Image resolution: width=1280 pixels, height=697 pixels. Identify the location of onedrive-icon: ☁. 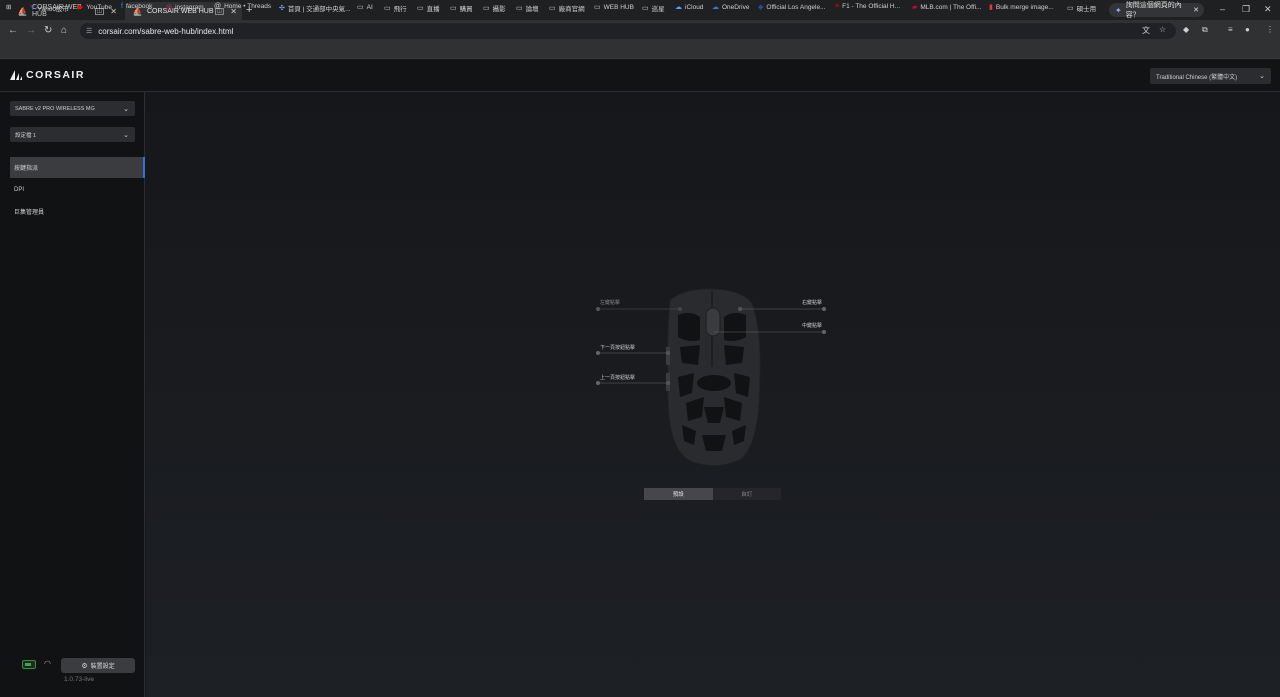
(715, 7).